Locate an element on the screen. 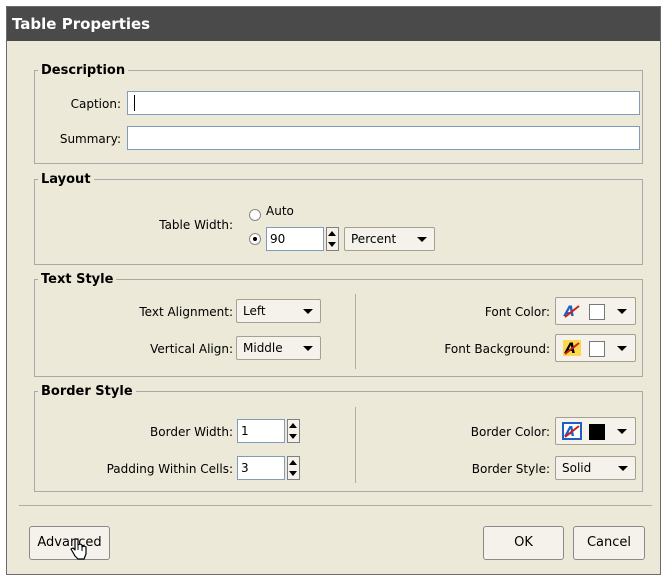 This screenshot has width=671, height=577. border-color-swatch is located at coordinates (597, 432).